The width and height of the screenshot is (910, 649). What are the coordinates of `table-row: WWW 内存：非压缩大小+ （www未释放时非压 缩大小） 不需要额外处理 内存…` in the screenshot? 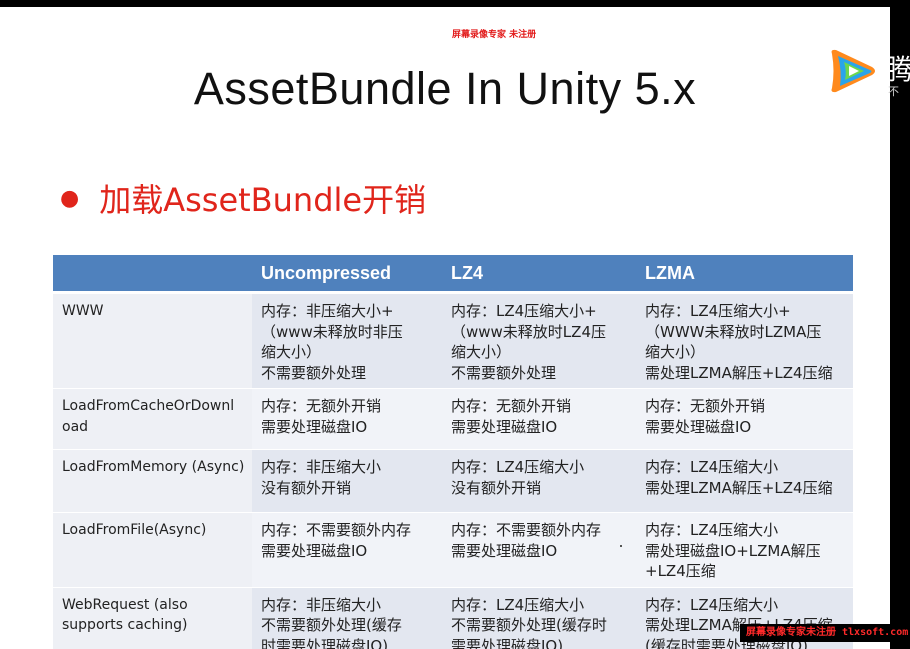 It's located at (453, 340).